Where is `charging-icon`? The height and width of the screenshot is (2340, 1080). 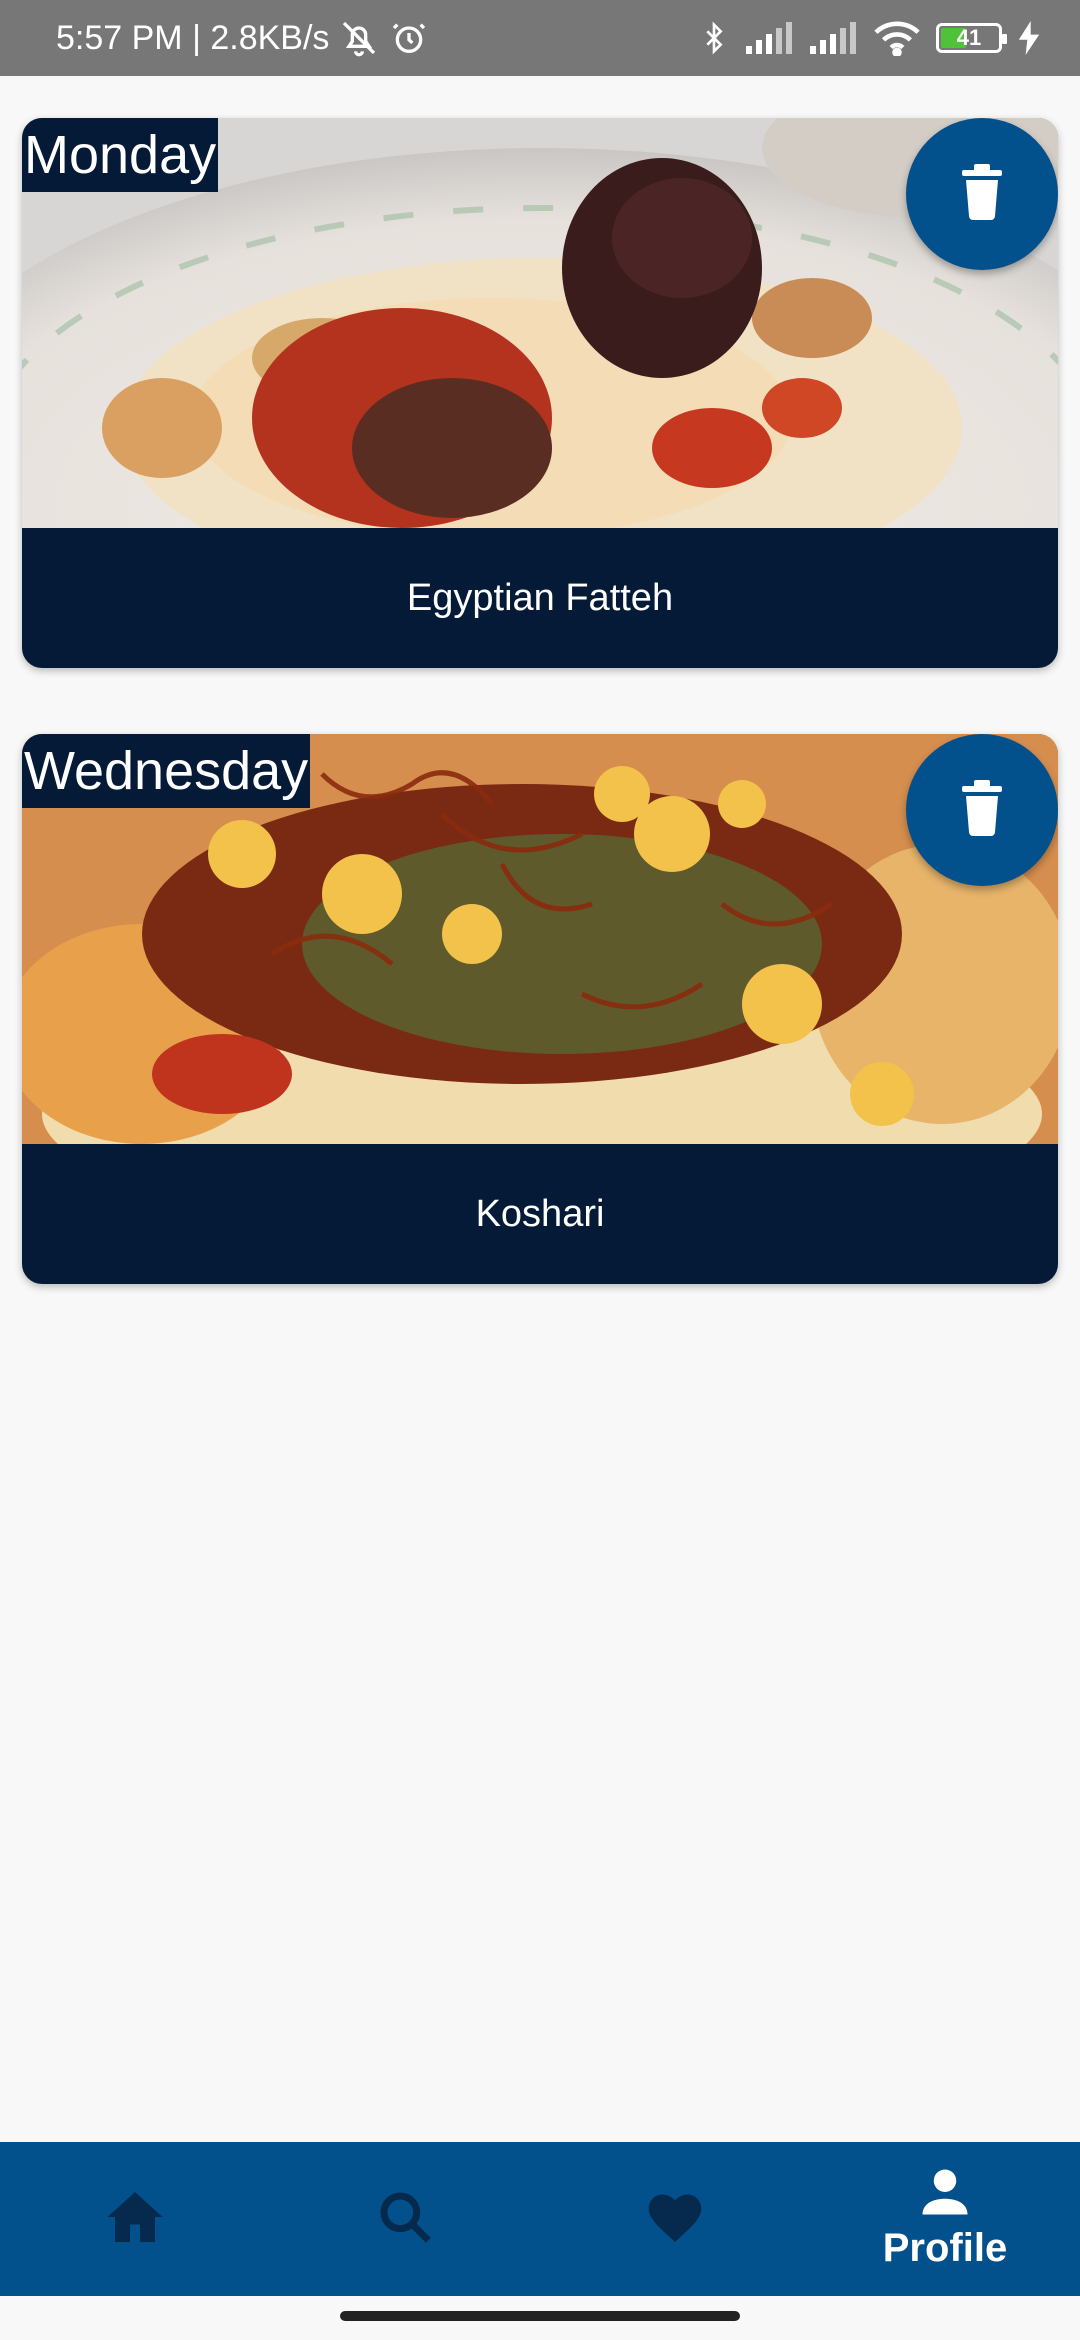 charging-icon is located at coordinates (1029, 38).